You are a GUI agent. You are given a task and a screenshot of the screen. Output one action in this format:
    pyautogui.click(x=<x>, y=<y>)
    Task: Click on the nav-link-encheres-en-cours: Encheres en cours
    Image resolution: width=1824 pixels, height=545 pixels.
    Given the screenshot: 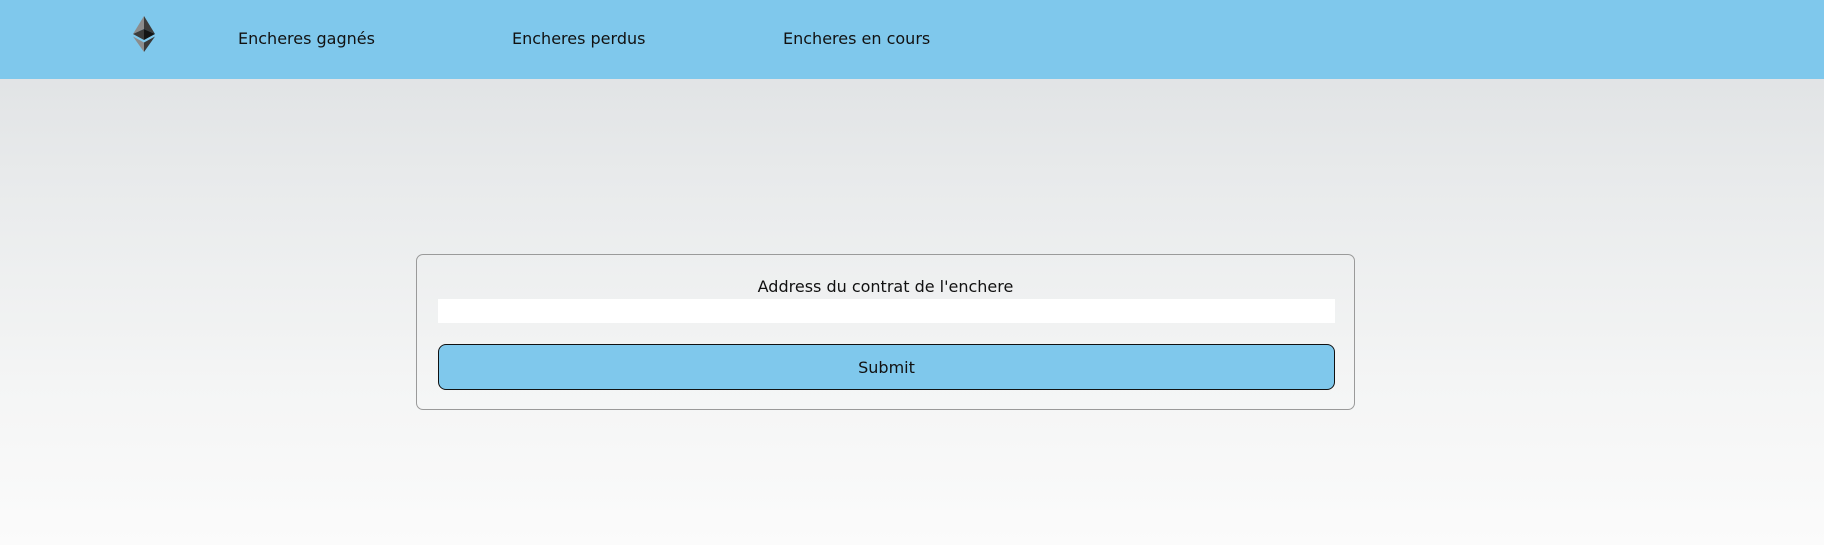 What is the action you would take?
    pyautogui.click(x=856, y=39)
    